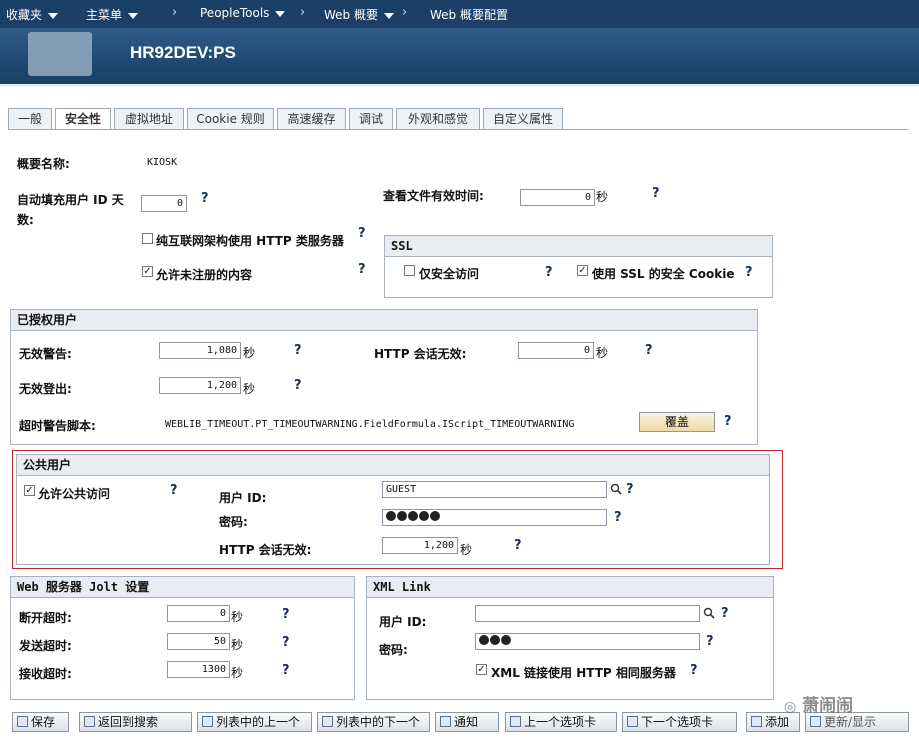  I want to click on breadcrumb-web-profile-config: Web 概要配置, so click(469, 14).